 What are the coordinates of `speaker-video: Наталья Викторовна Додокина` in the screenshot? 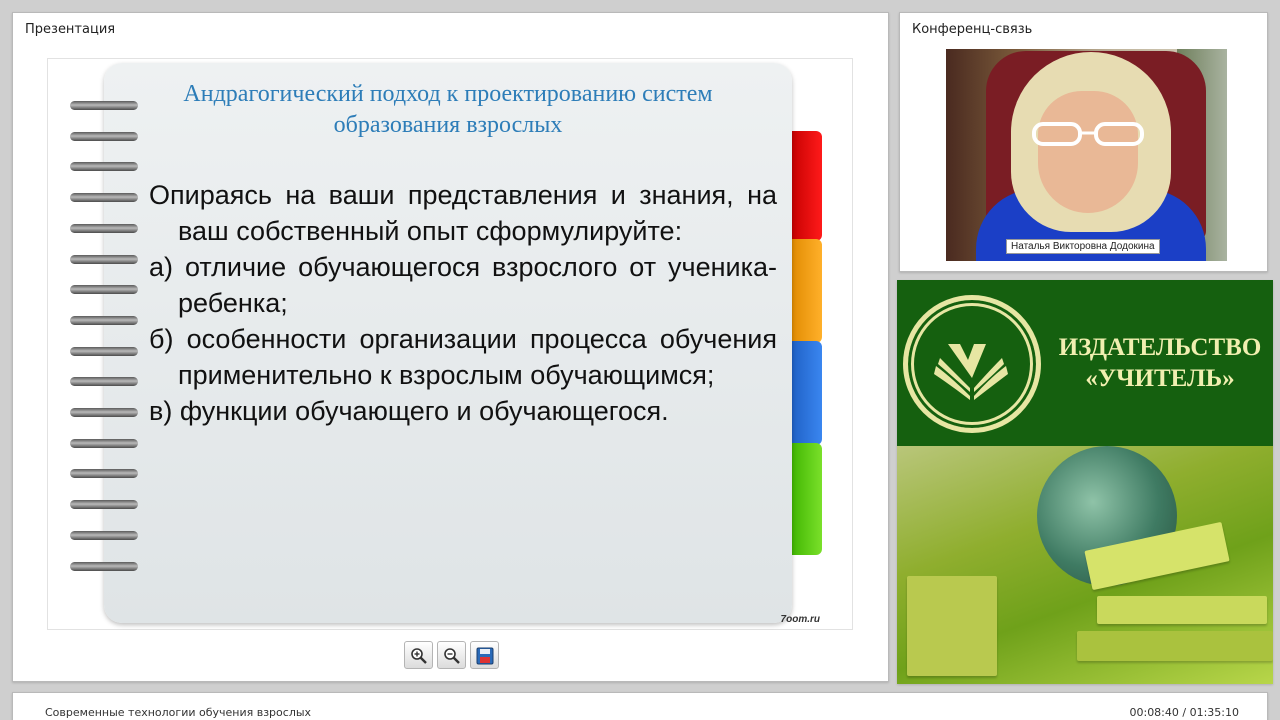 It's located at (1086, 155).